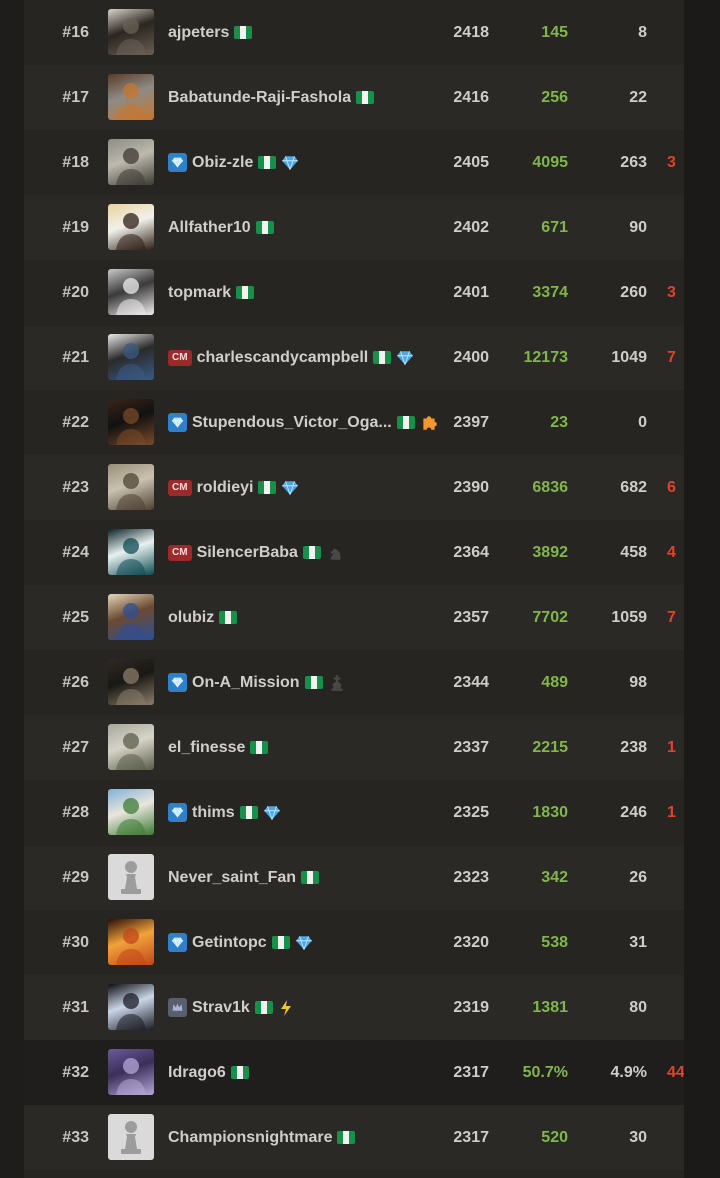  Describe the element at coordinates (354, 747) in the screenshot. I see `leaderboard-row: #27 el_finesse 2337 2215 238 1` at that location.